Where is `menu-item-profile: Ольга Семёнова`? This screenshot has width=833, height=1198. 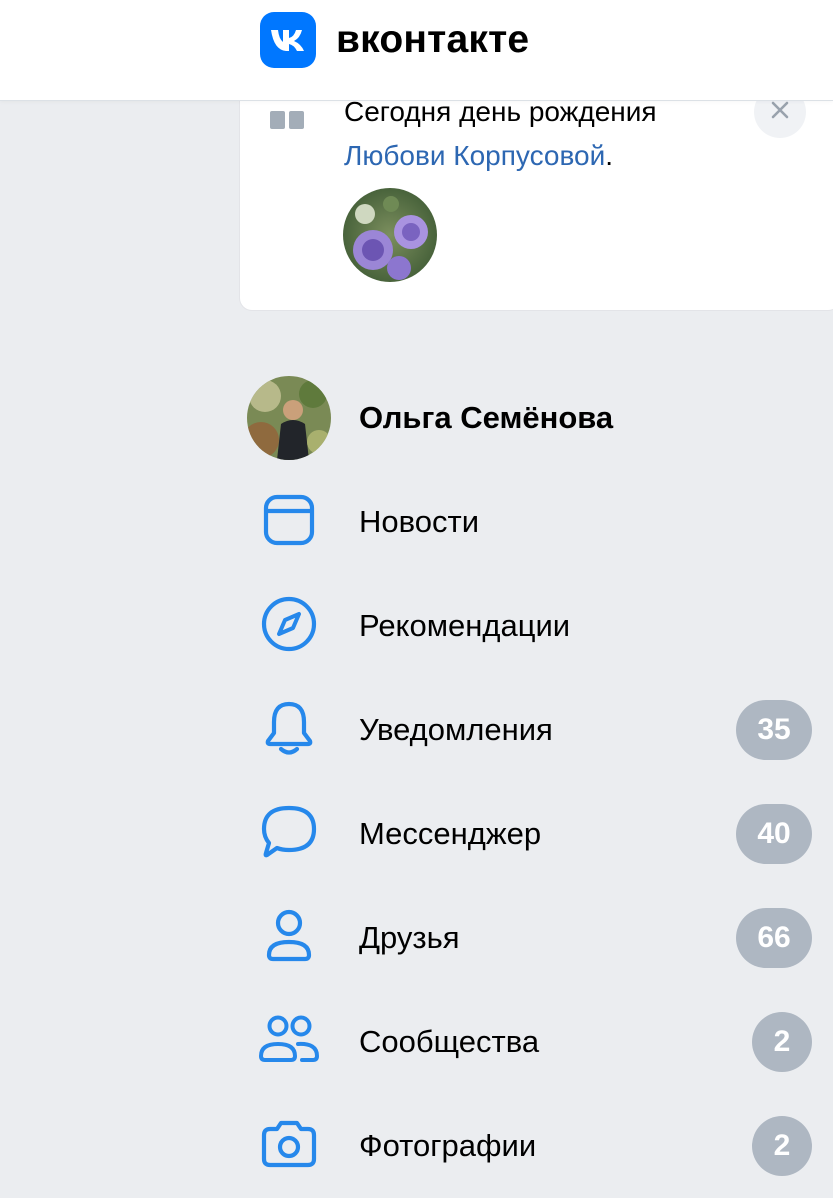
menu-item-profile: Ольга Семёнова is located at coordinates (532, 418).